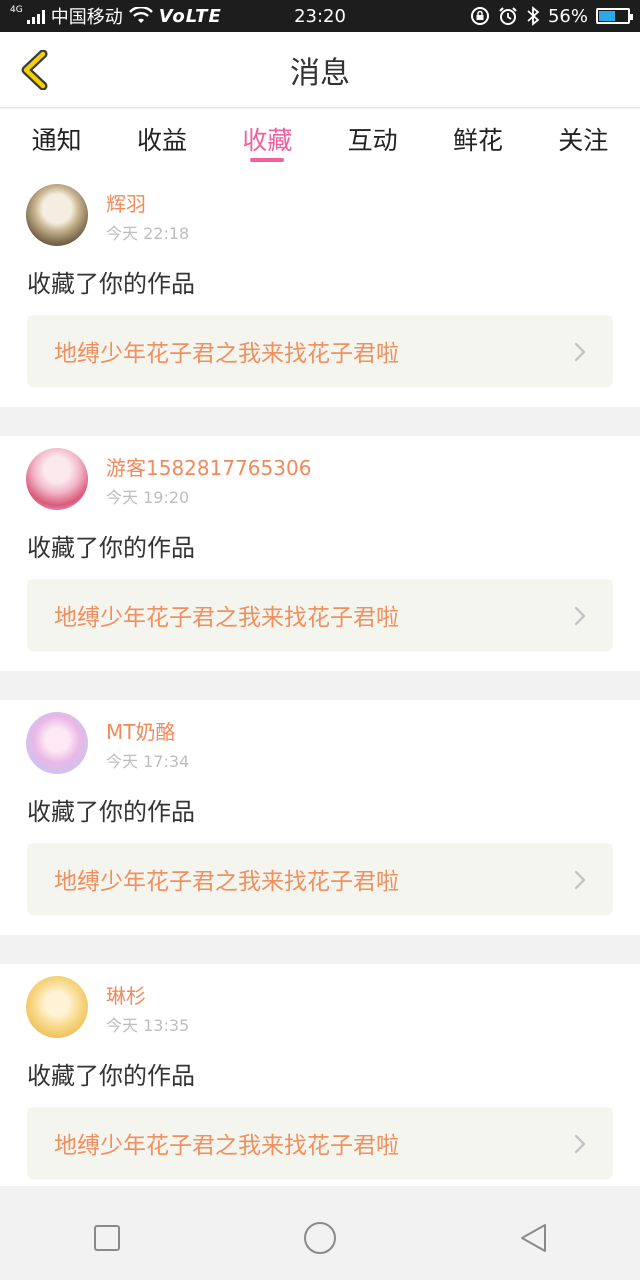 The image size is (640, 1280). I want to click on tab-interactions: 互动, so click(372, 140).